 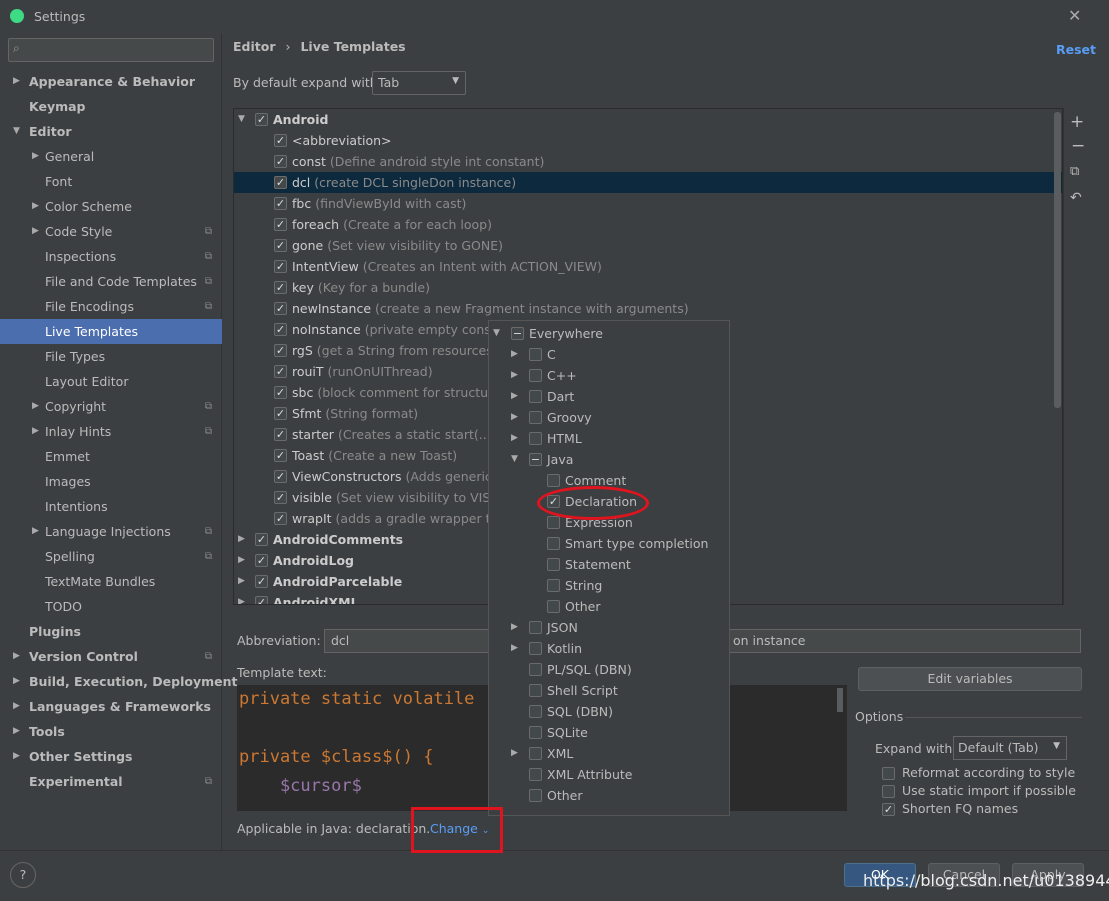 What do you see at coordinates (648, 119) in the screenshot?
I see `template-group: ▼ ✓ Android` at bounding box center [648, 119].